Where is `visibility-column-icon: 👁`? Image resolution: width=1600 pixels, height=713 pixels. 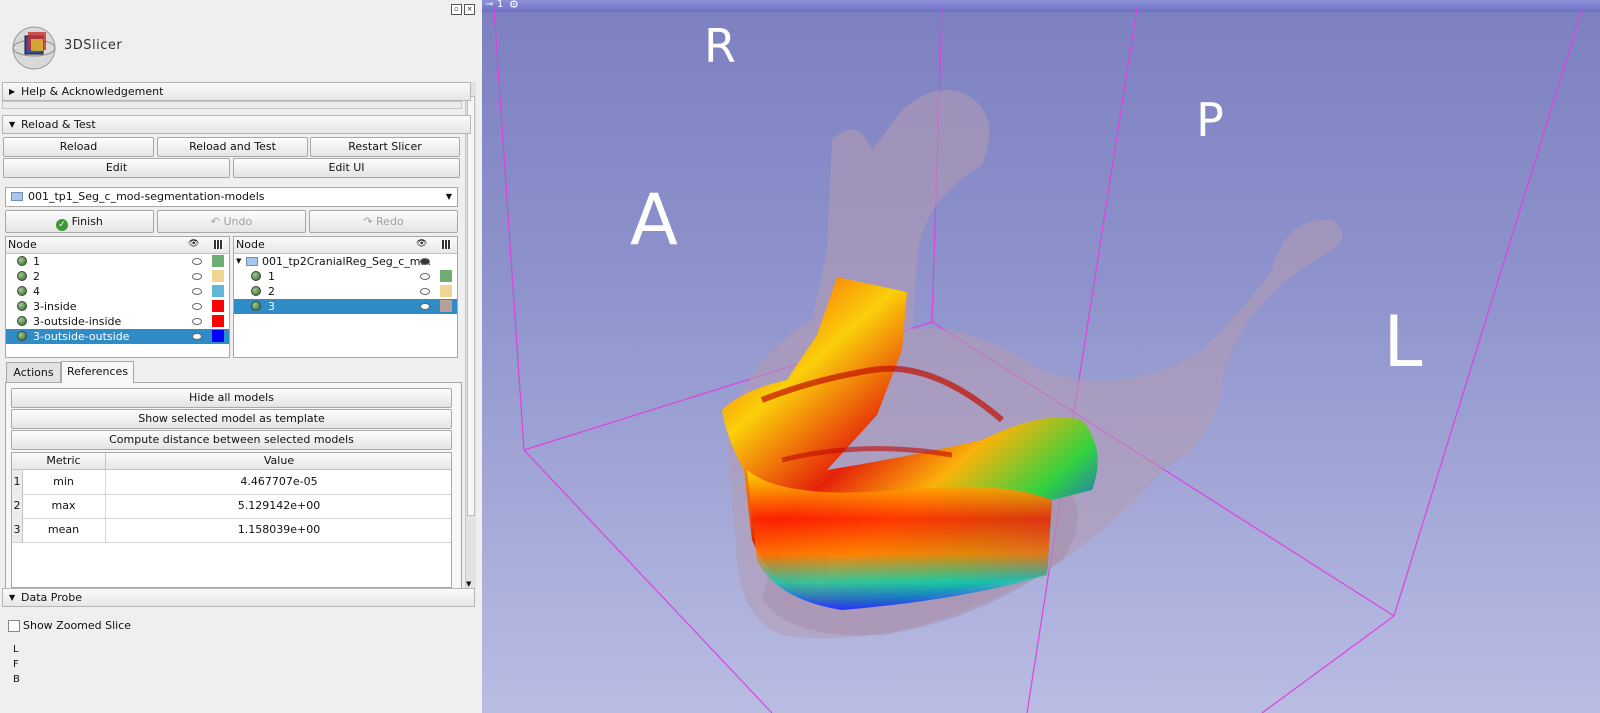 visibility-column-icon: 👁 is located at coordinates (194, 244).